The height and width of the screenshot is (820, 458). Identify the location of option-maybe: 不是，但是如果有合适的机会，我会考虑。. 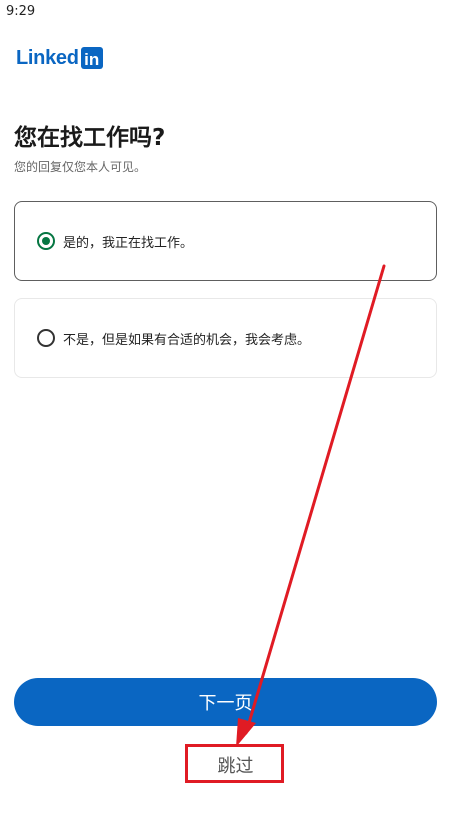
(225, 338).